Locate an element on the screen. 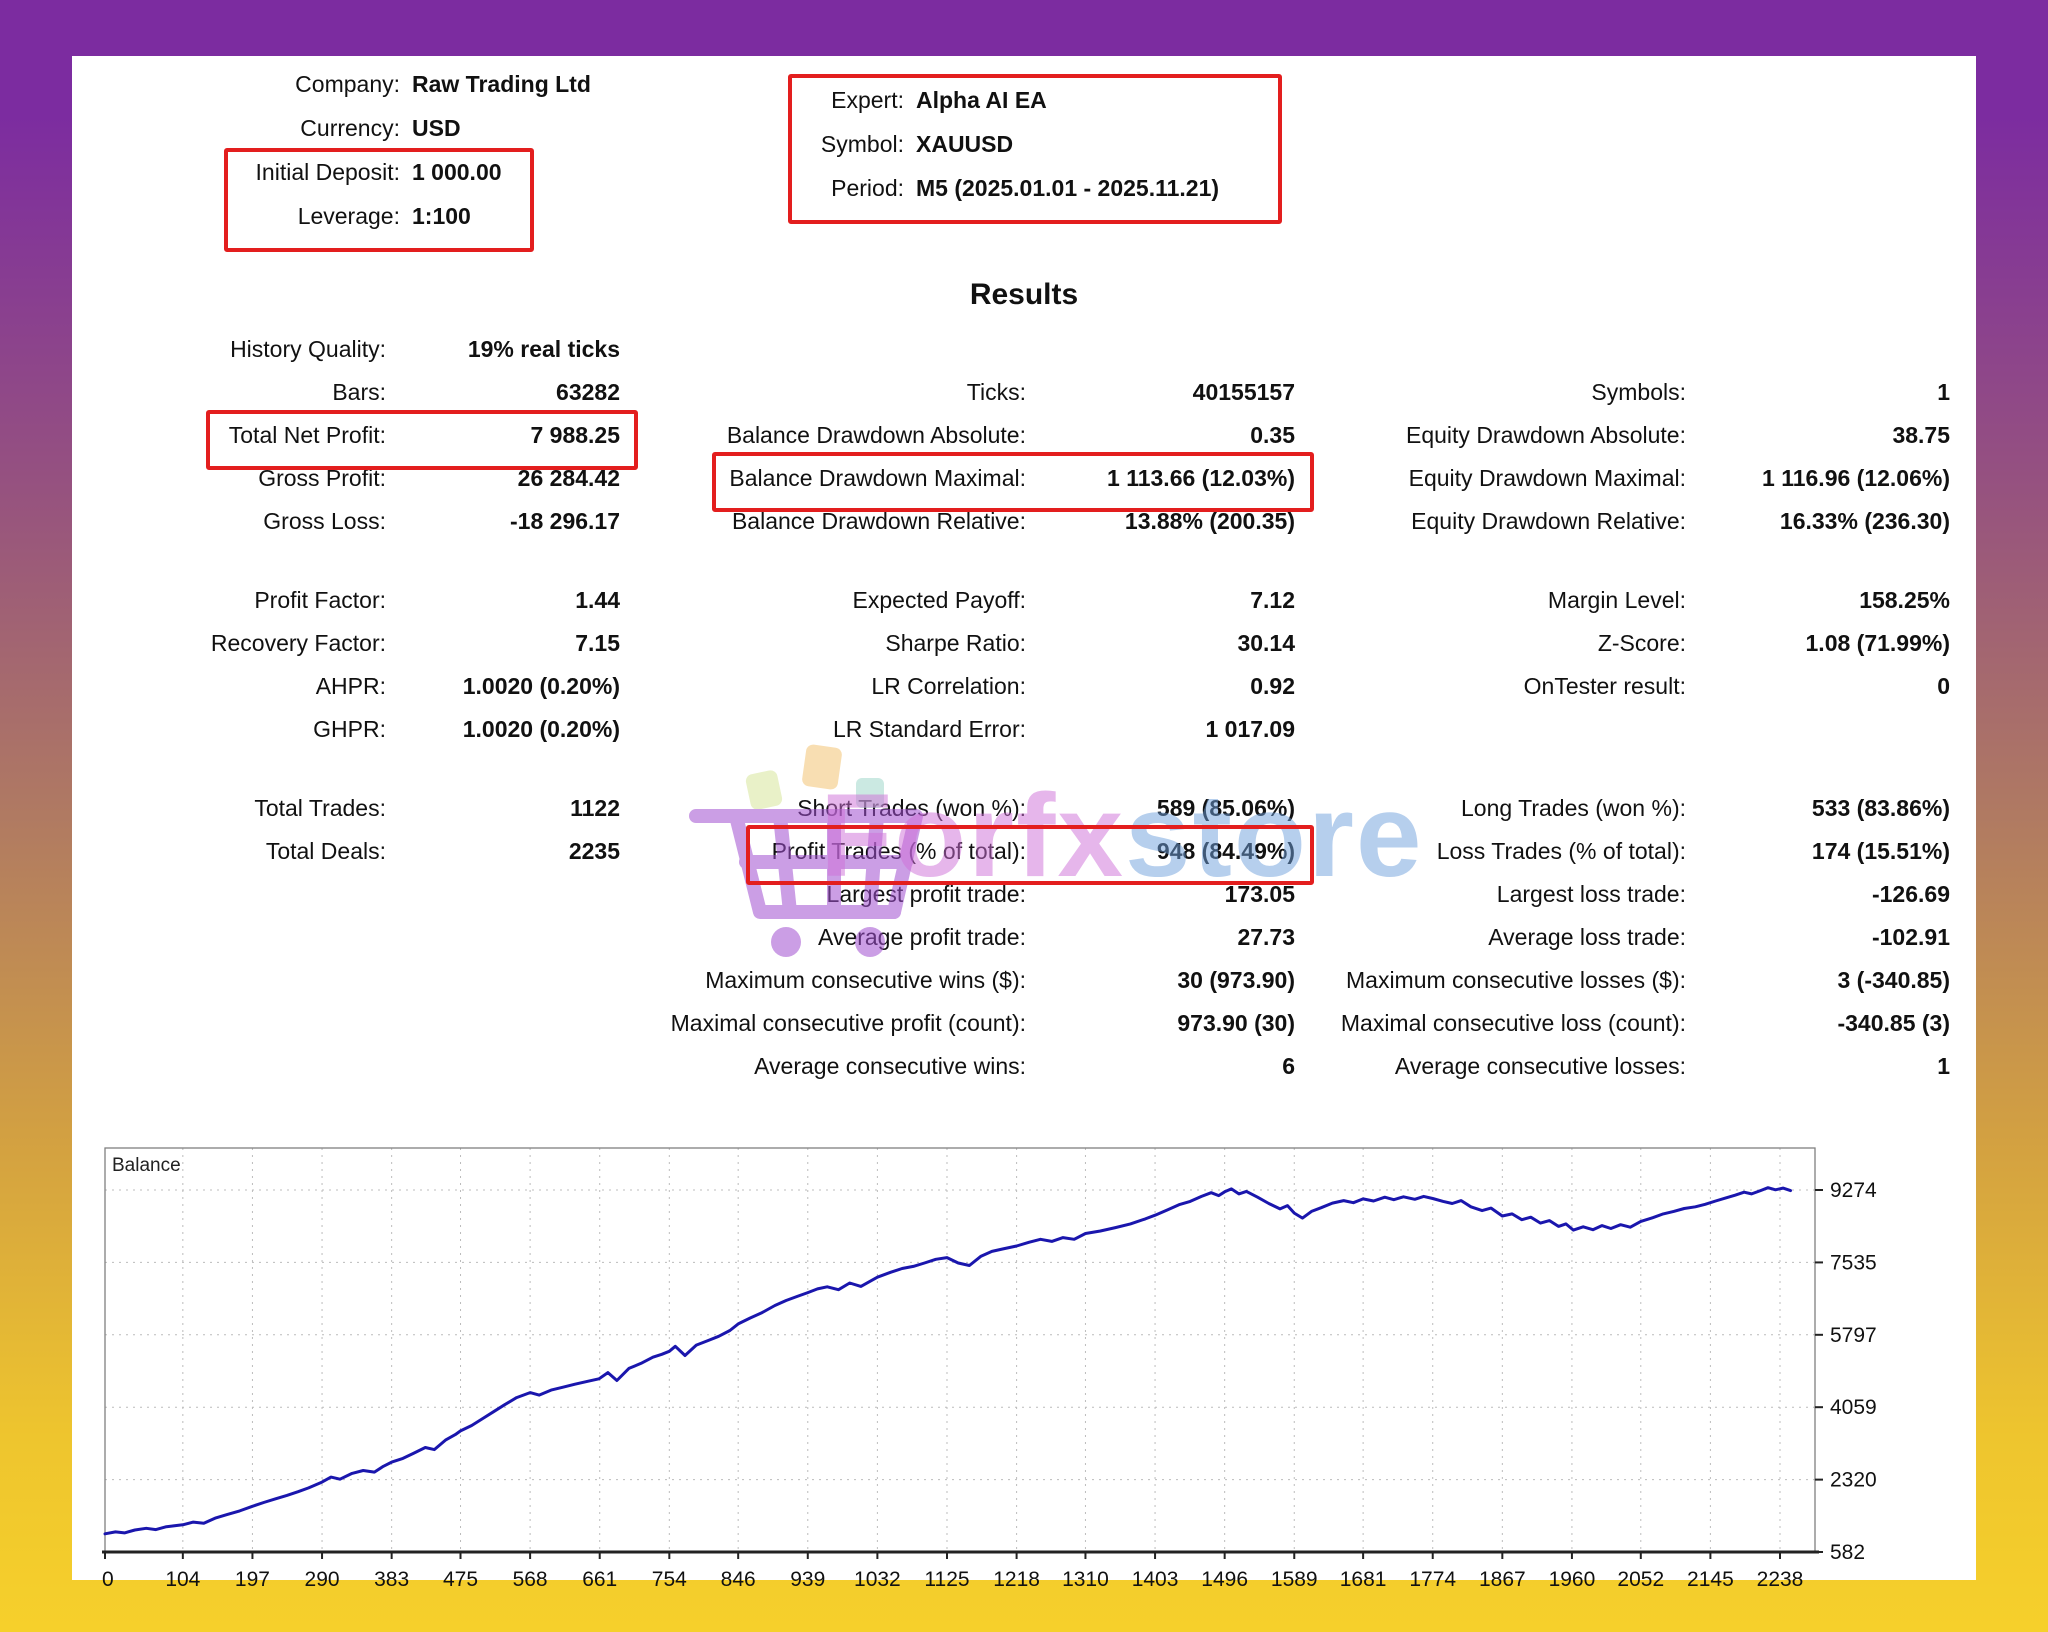 Image resolution: width=2048 pixels, height=1632 pixels. stat-row: Recovery Factor: 7.15 is located at coordinates (385, 643).